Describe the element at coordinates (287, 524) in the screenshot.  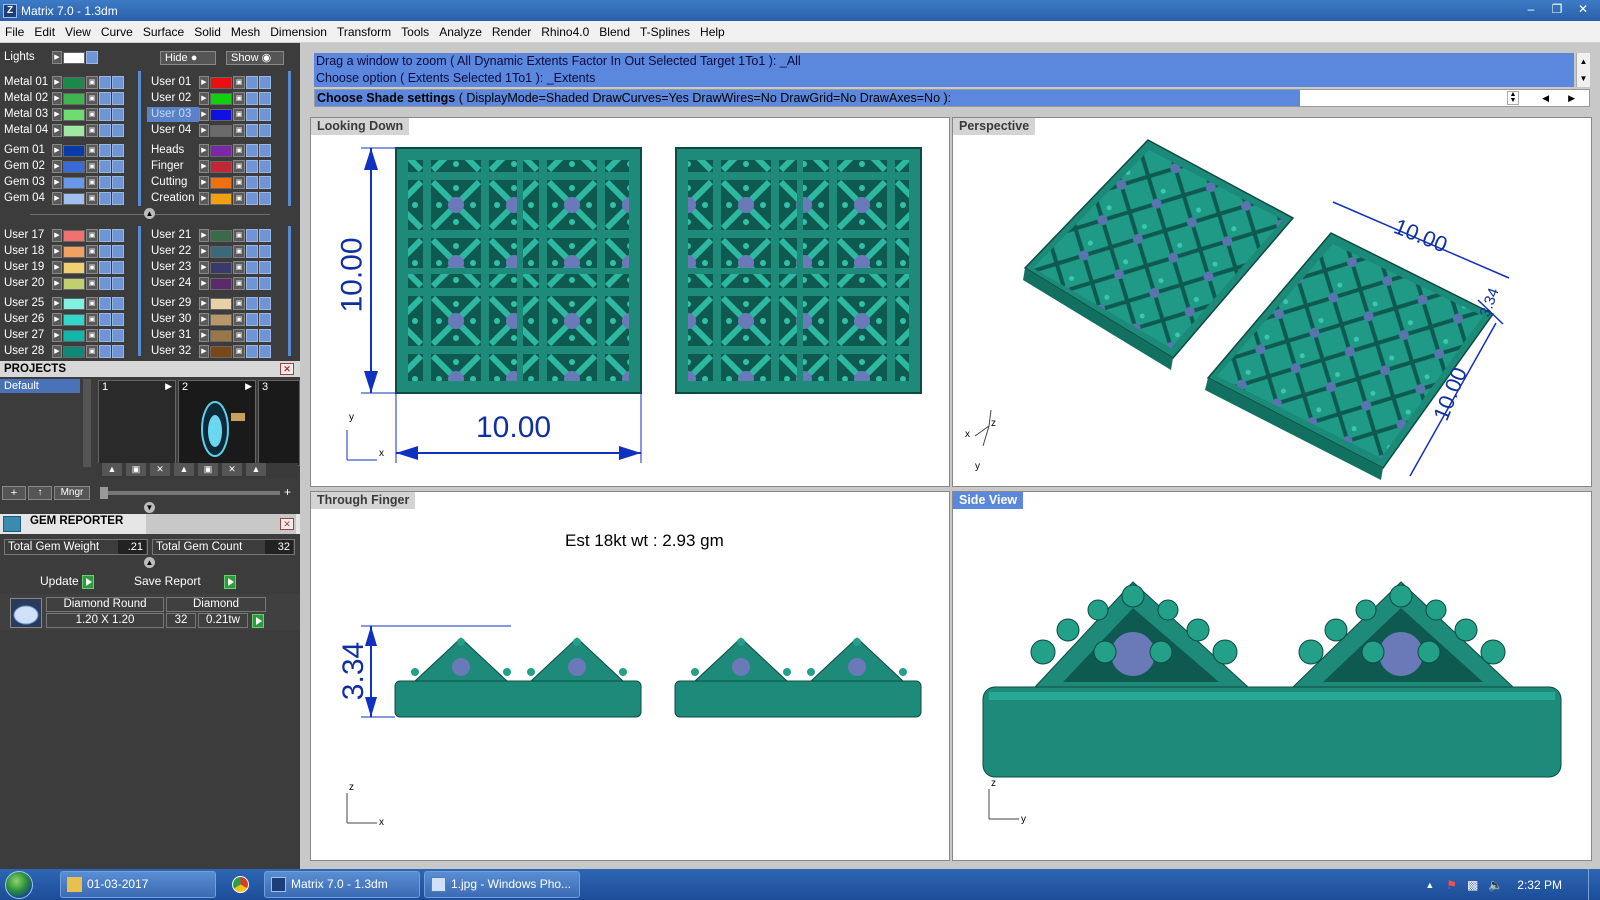
I see `gem-reporter-close-icon: ✕` at that location.